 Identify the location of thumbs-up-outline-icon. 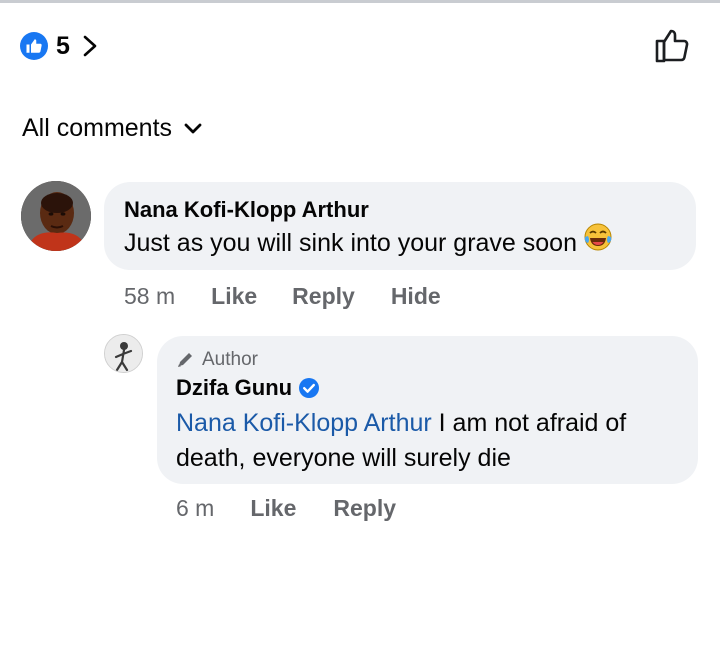
(673, 49).